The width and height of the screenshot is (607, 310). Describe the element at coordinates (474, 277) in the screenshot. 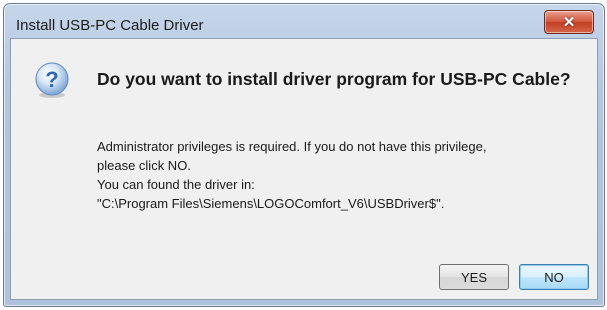

I see `yes-button: YES` at that location.